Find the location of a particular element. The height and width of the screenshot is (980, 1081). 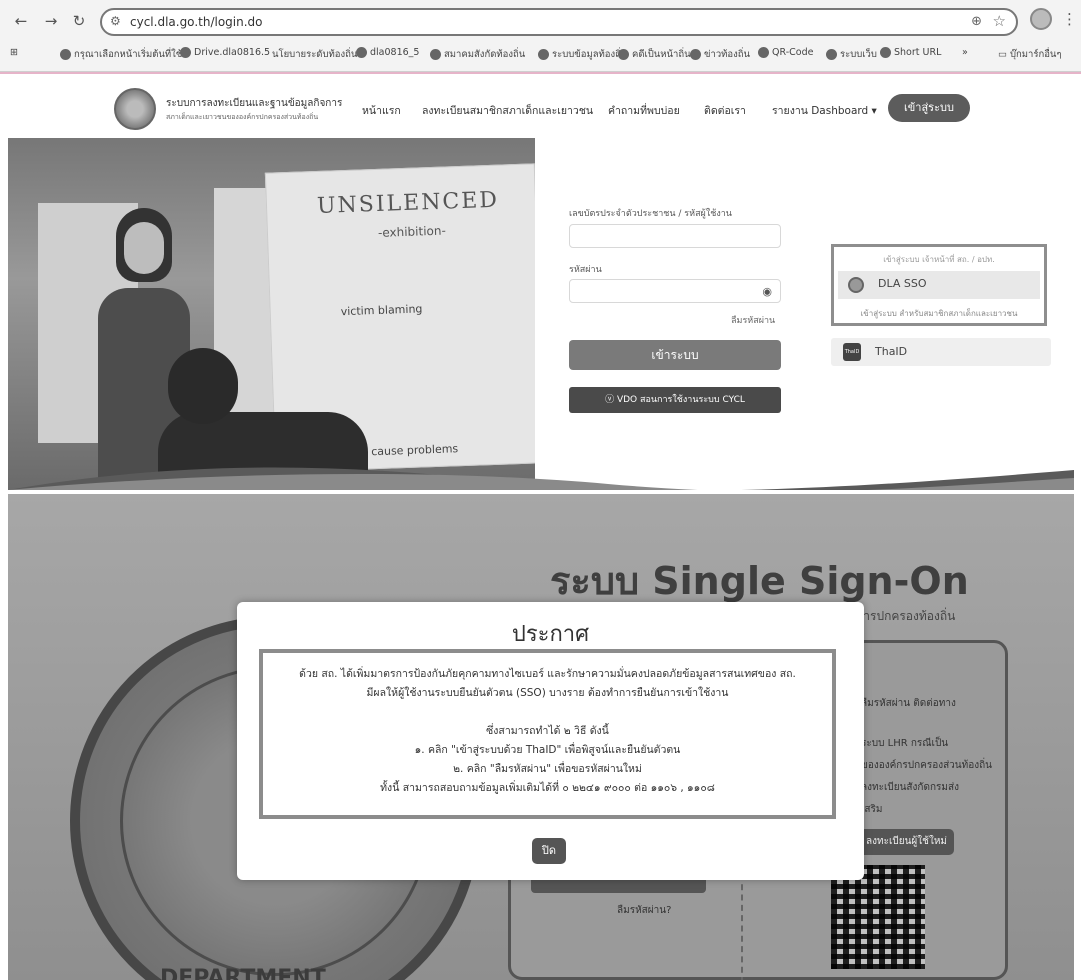

address-bar: ⚙ cycl.dla.go.th/login.do ⊕ ☆ is located at coordinates (559, 22).